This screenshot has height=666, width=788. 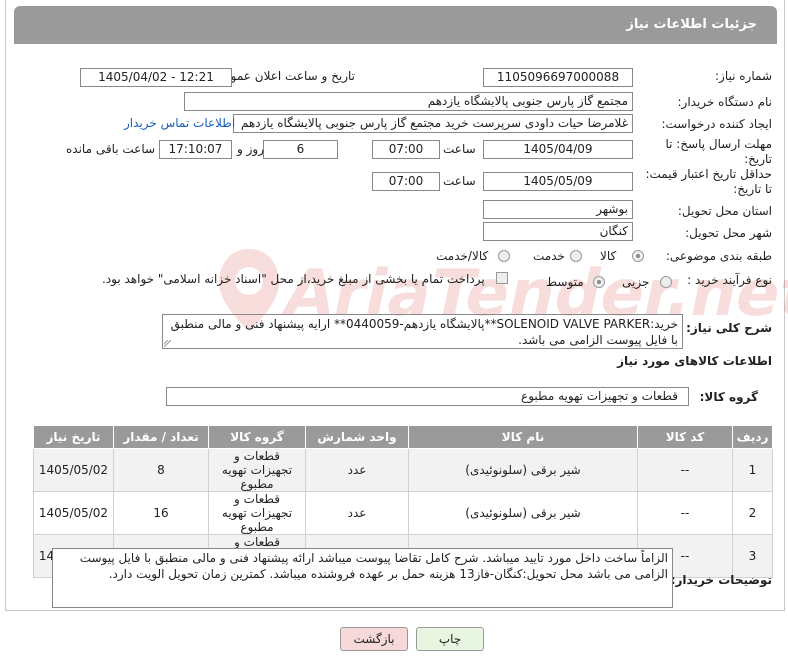 I want to click on remaining-time-field: 17:10:07, so click(x=195, y=149).